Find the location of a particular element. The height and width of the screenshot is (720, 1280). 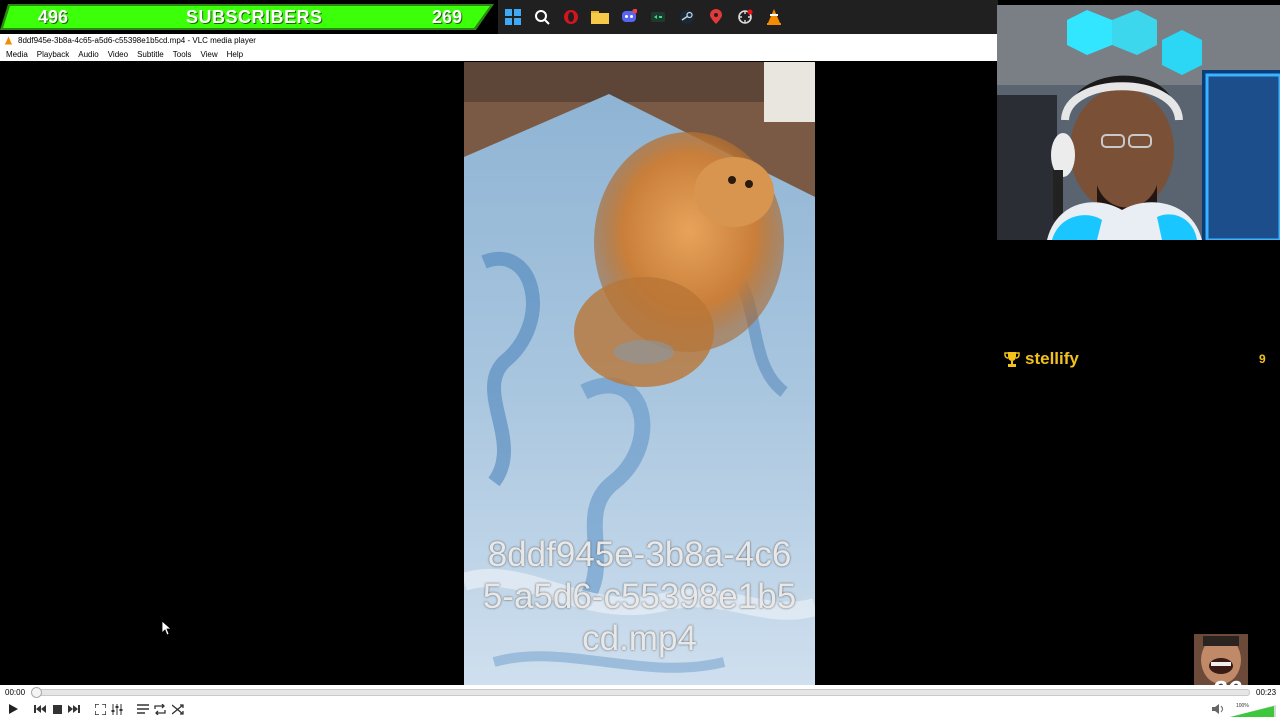

volume-percent: 100% is located at coordinates (1242, 706).